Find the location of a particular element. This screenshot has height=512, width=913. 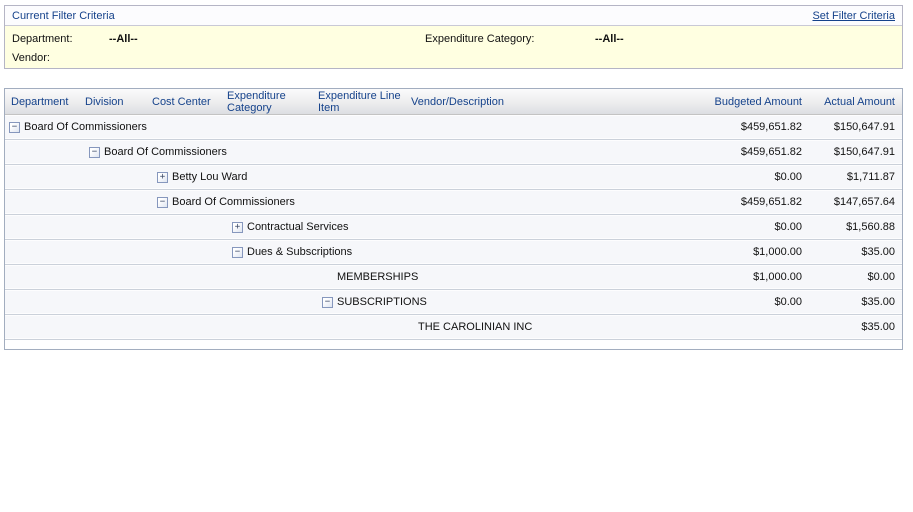

expenditure-category-filter-label: Expenditure Category: is located at coordinates (480, 39).